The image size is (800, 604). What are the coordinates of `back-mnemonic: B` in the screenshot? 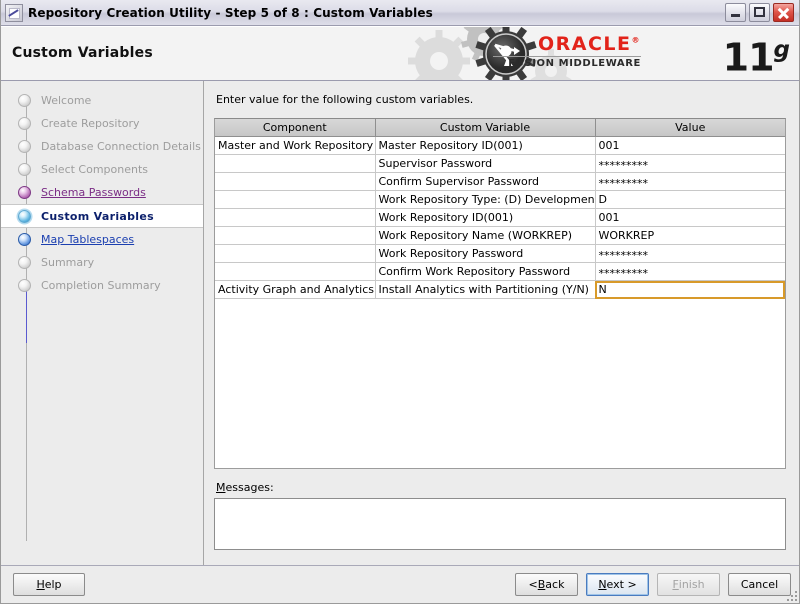 It's located at (541, 584).